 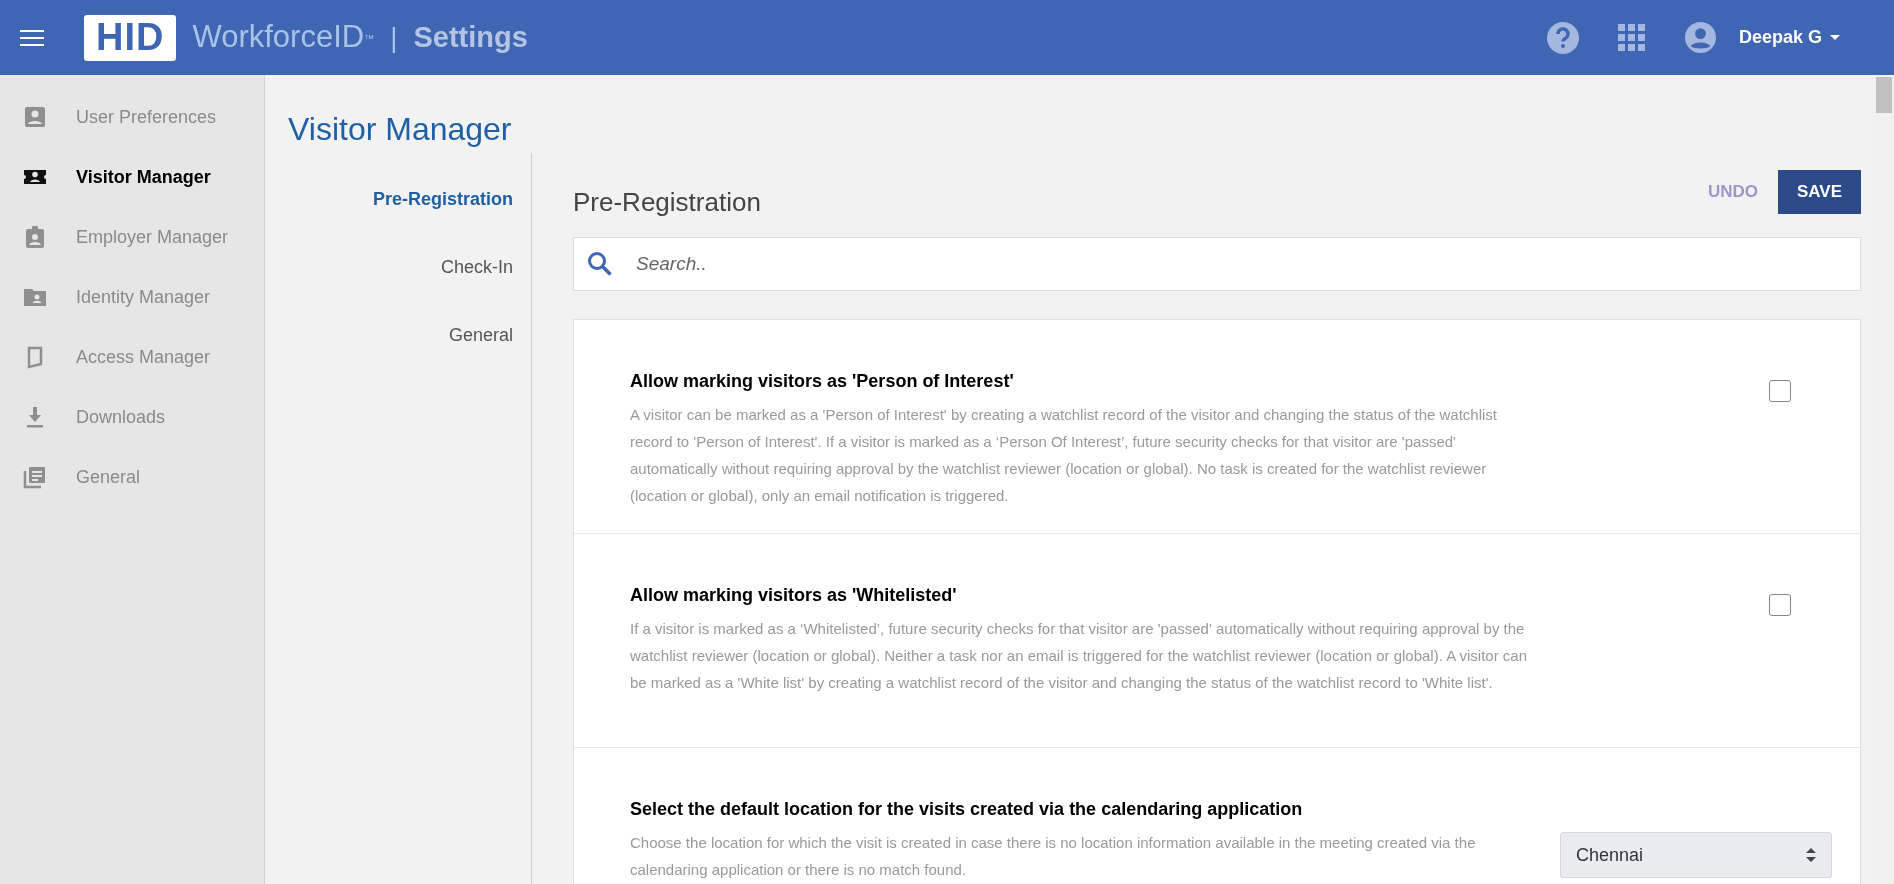 What do you see at coordinates (132, 177) in the screenshot?
I see `sidebar-item: Visitor Manager` at bounding box center [132, 177].